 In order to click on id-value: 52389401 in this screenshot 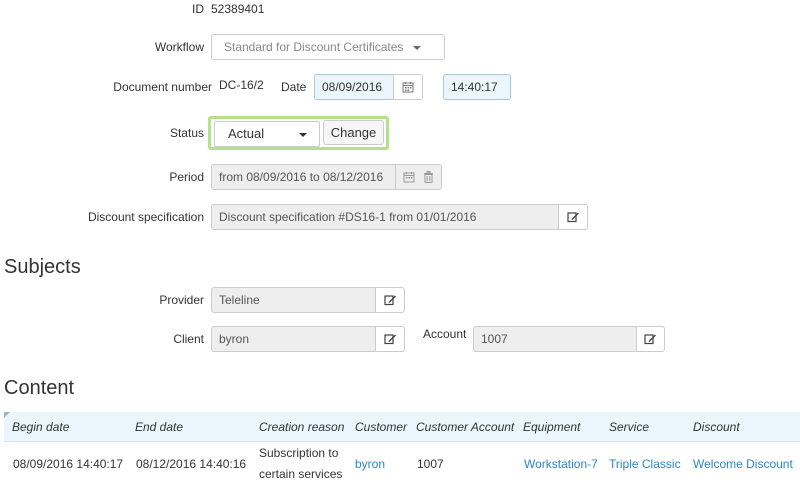, I will do `click(238, 9)`.